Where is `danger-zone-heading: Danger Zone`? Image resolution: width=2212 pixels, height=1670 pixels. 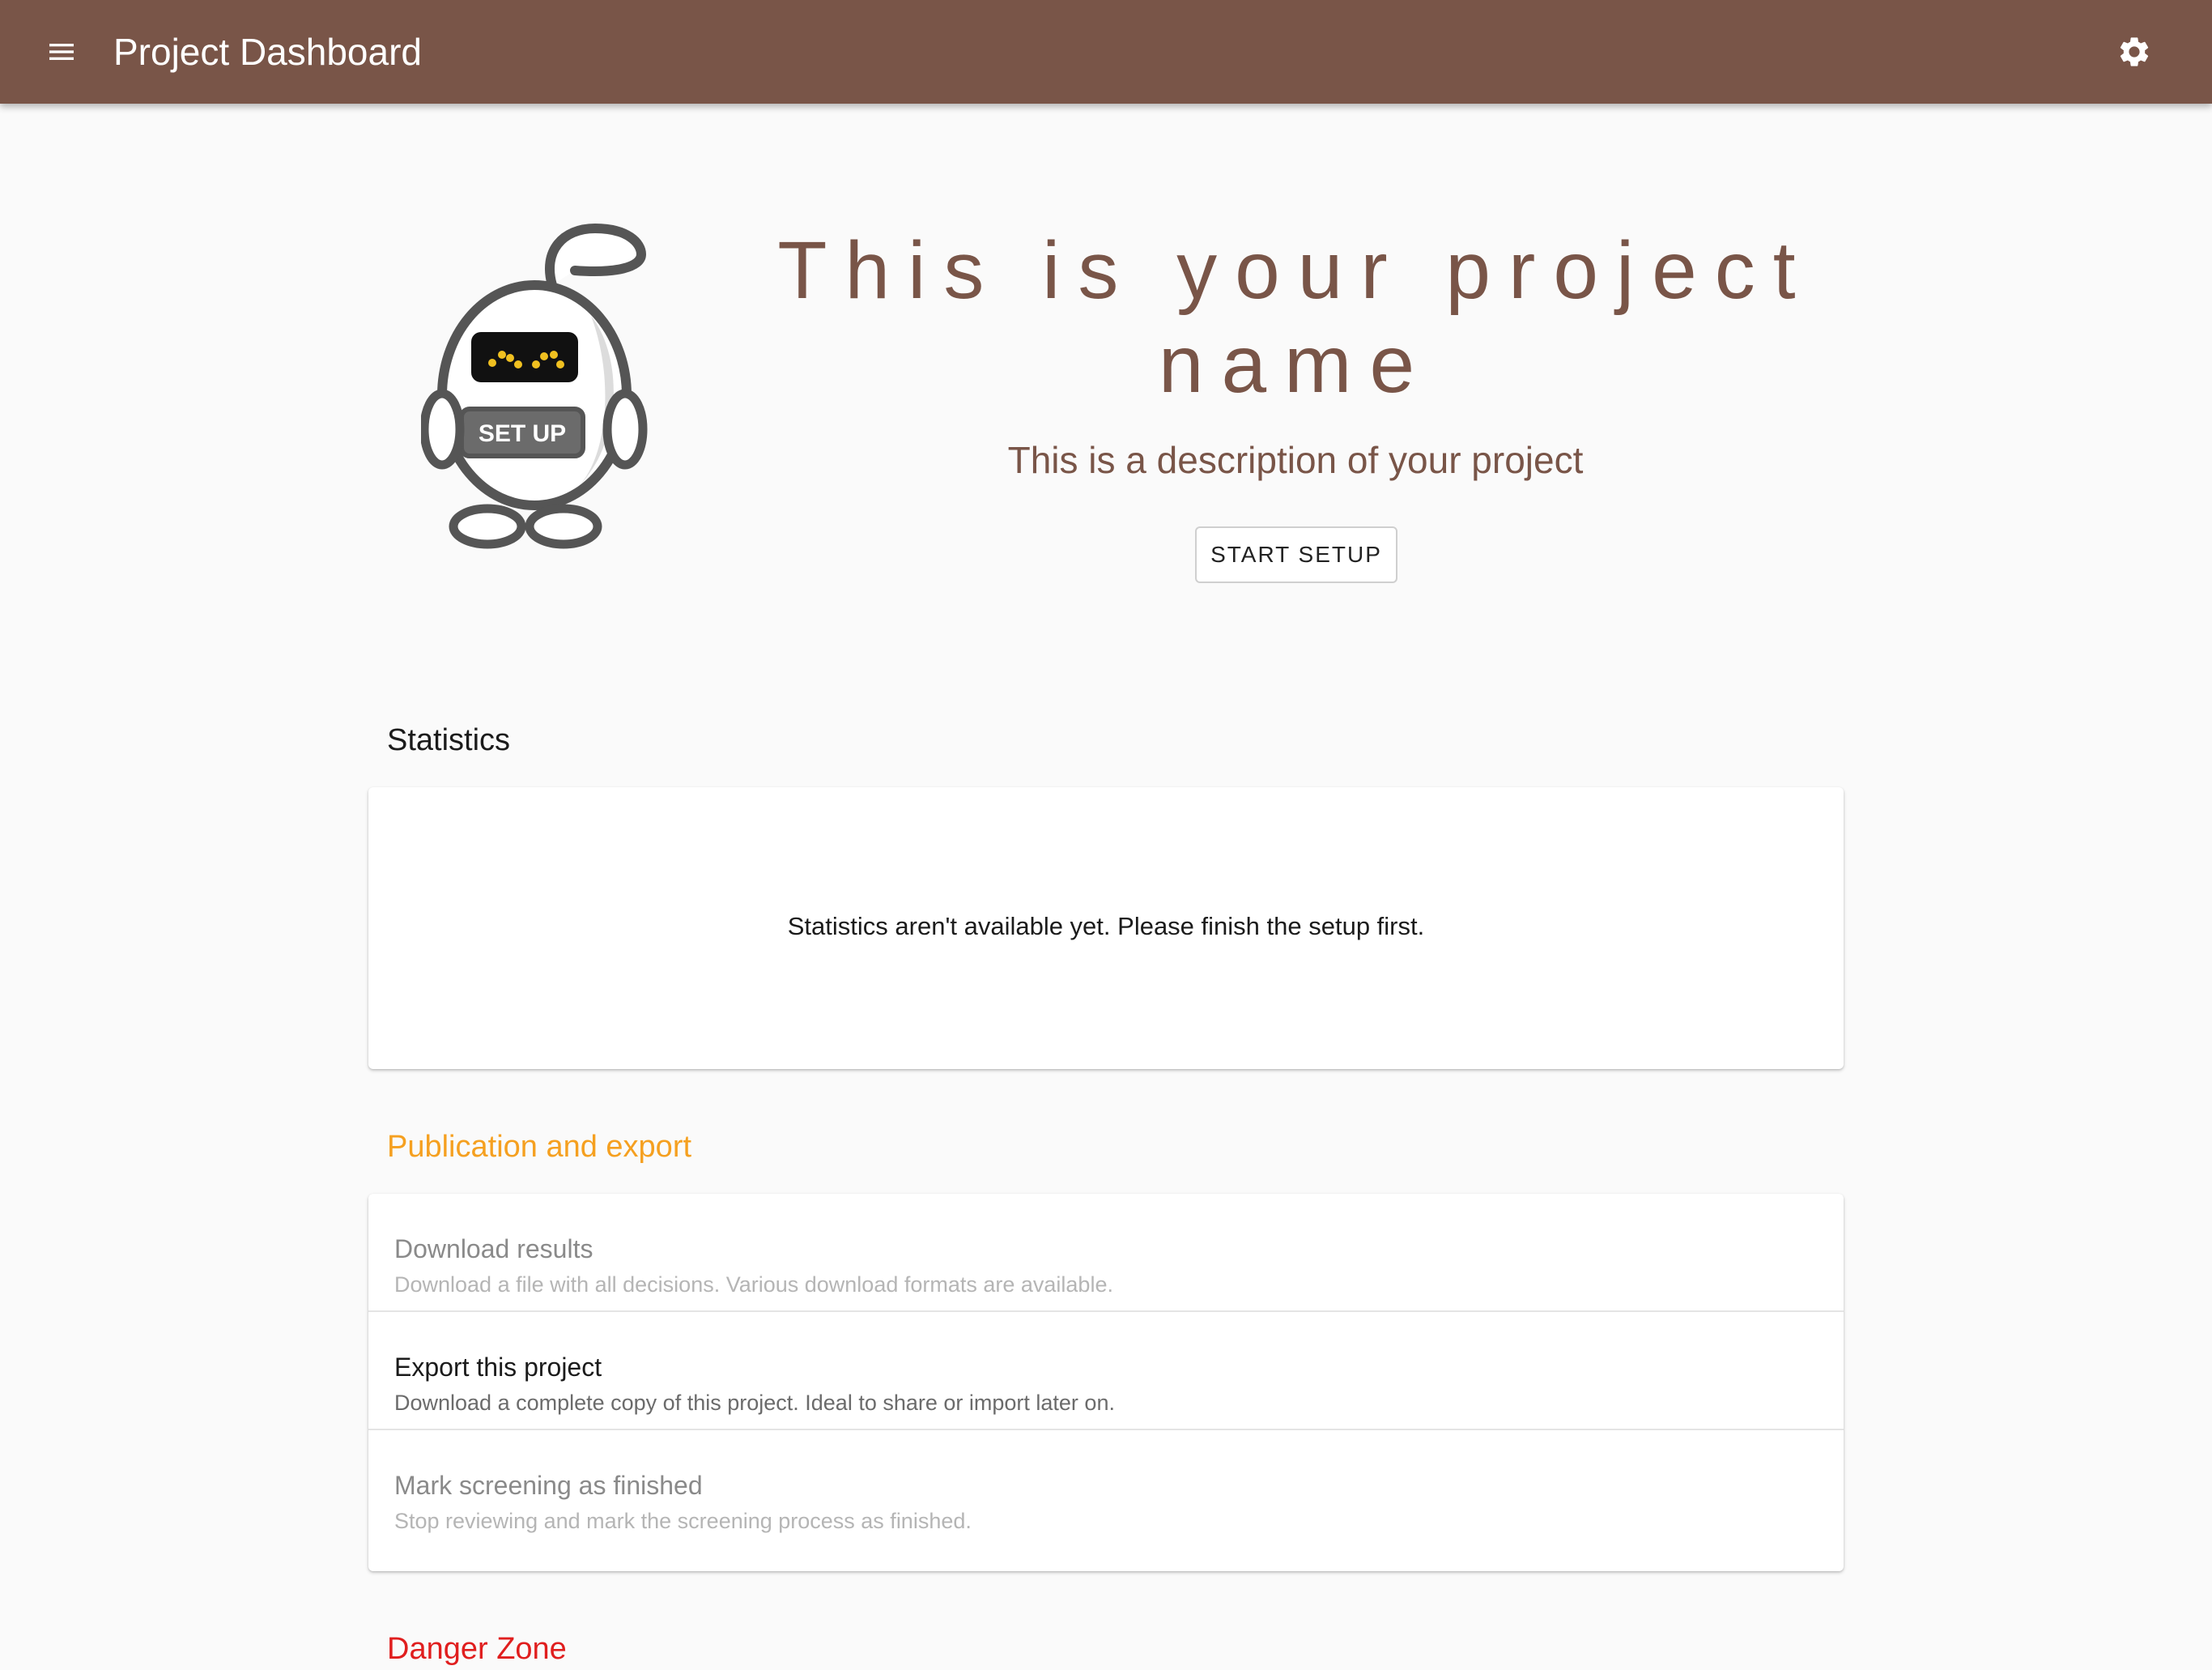 danger-zone-heading: Danger Zone is located at coordinates (477, 1649).